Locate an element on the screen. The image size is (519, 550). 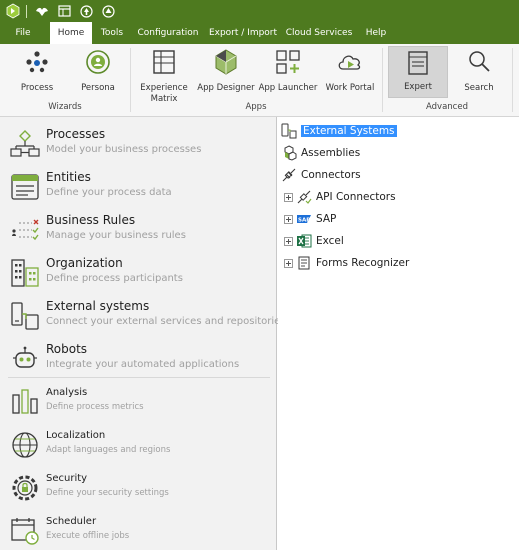
nav-item-subtitle: Manage your business rules is located at coordinates (116, 235).